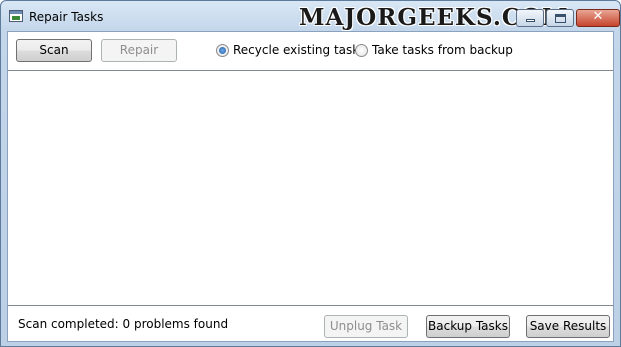  I want to click on radio-label: Recycle existing tasks, so click(299, 50).